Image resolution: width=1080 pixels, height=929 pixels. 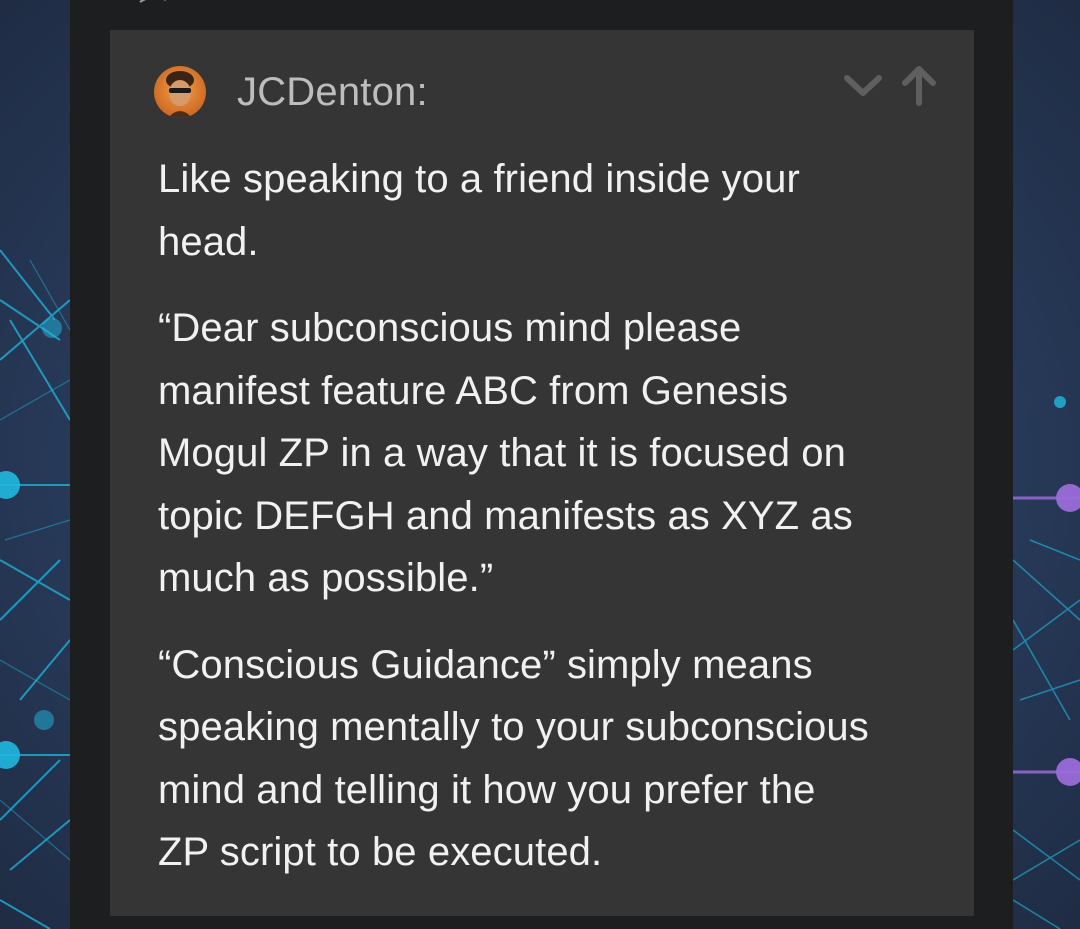 I want to click on downvote-button, so click(x=863, y=85).